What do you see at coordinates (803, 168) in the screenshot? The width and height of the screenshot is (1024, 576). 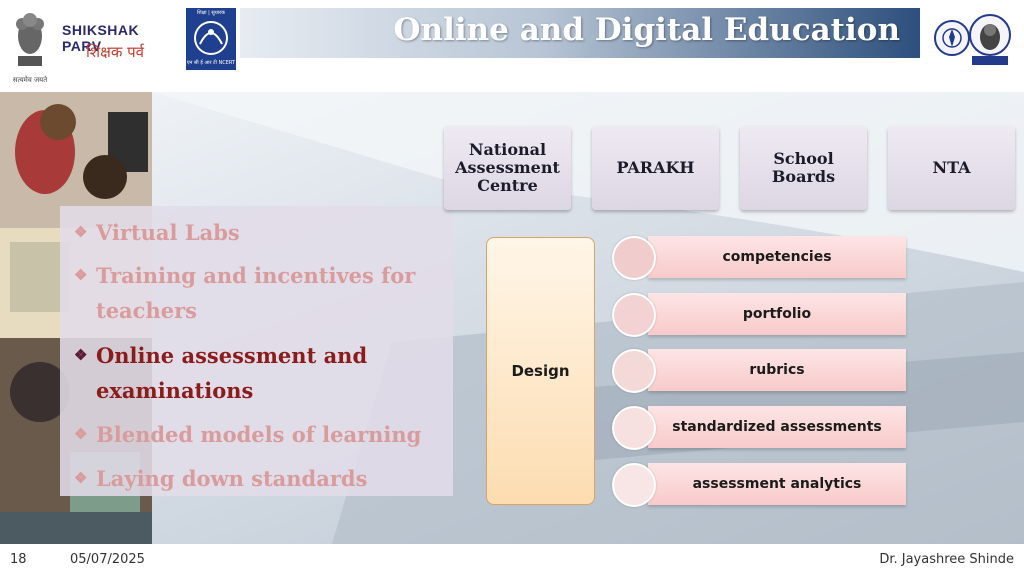 I see `org-school-boards: School Boards` at bounding box center [803, 168].